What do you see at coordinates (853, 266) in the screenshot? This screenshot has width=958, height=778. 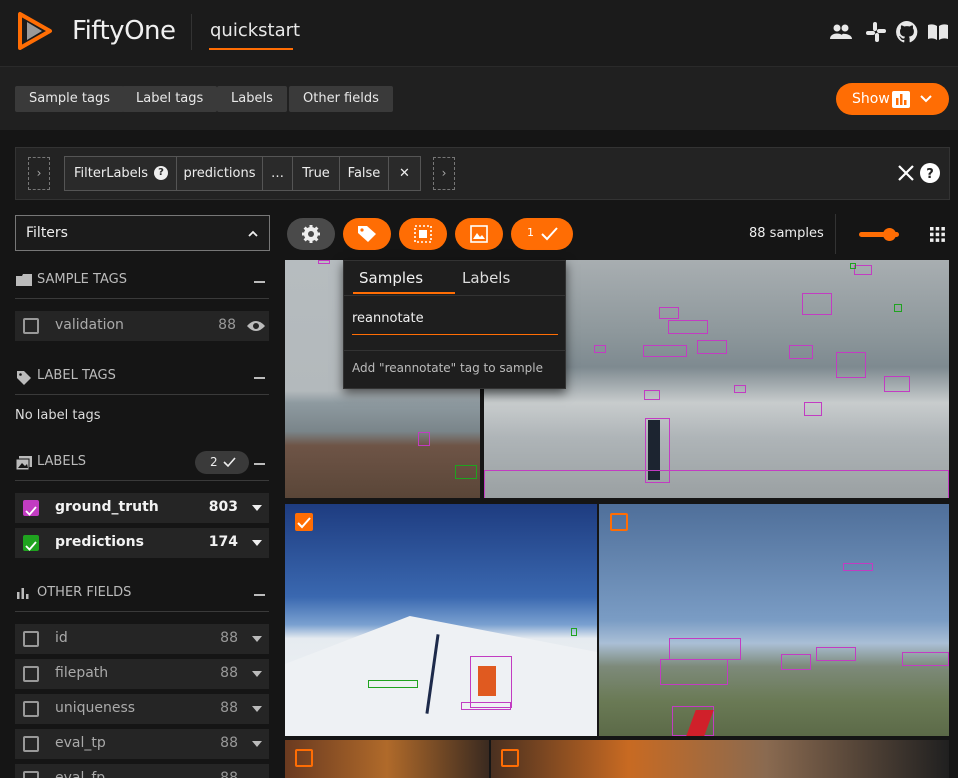 I see `prediction-box` at bounding box center [853, 266].